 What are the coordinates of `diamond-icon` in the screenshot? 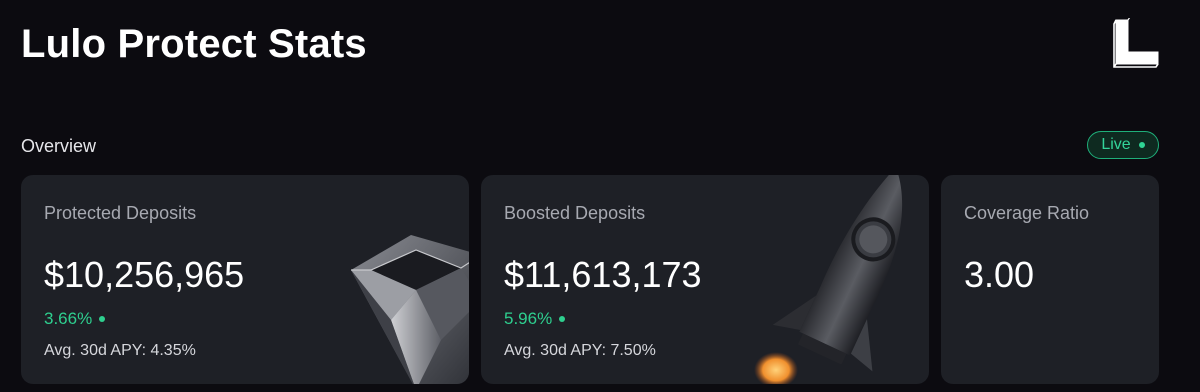 It's located at (395, 307).